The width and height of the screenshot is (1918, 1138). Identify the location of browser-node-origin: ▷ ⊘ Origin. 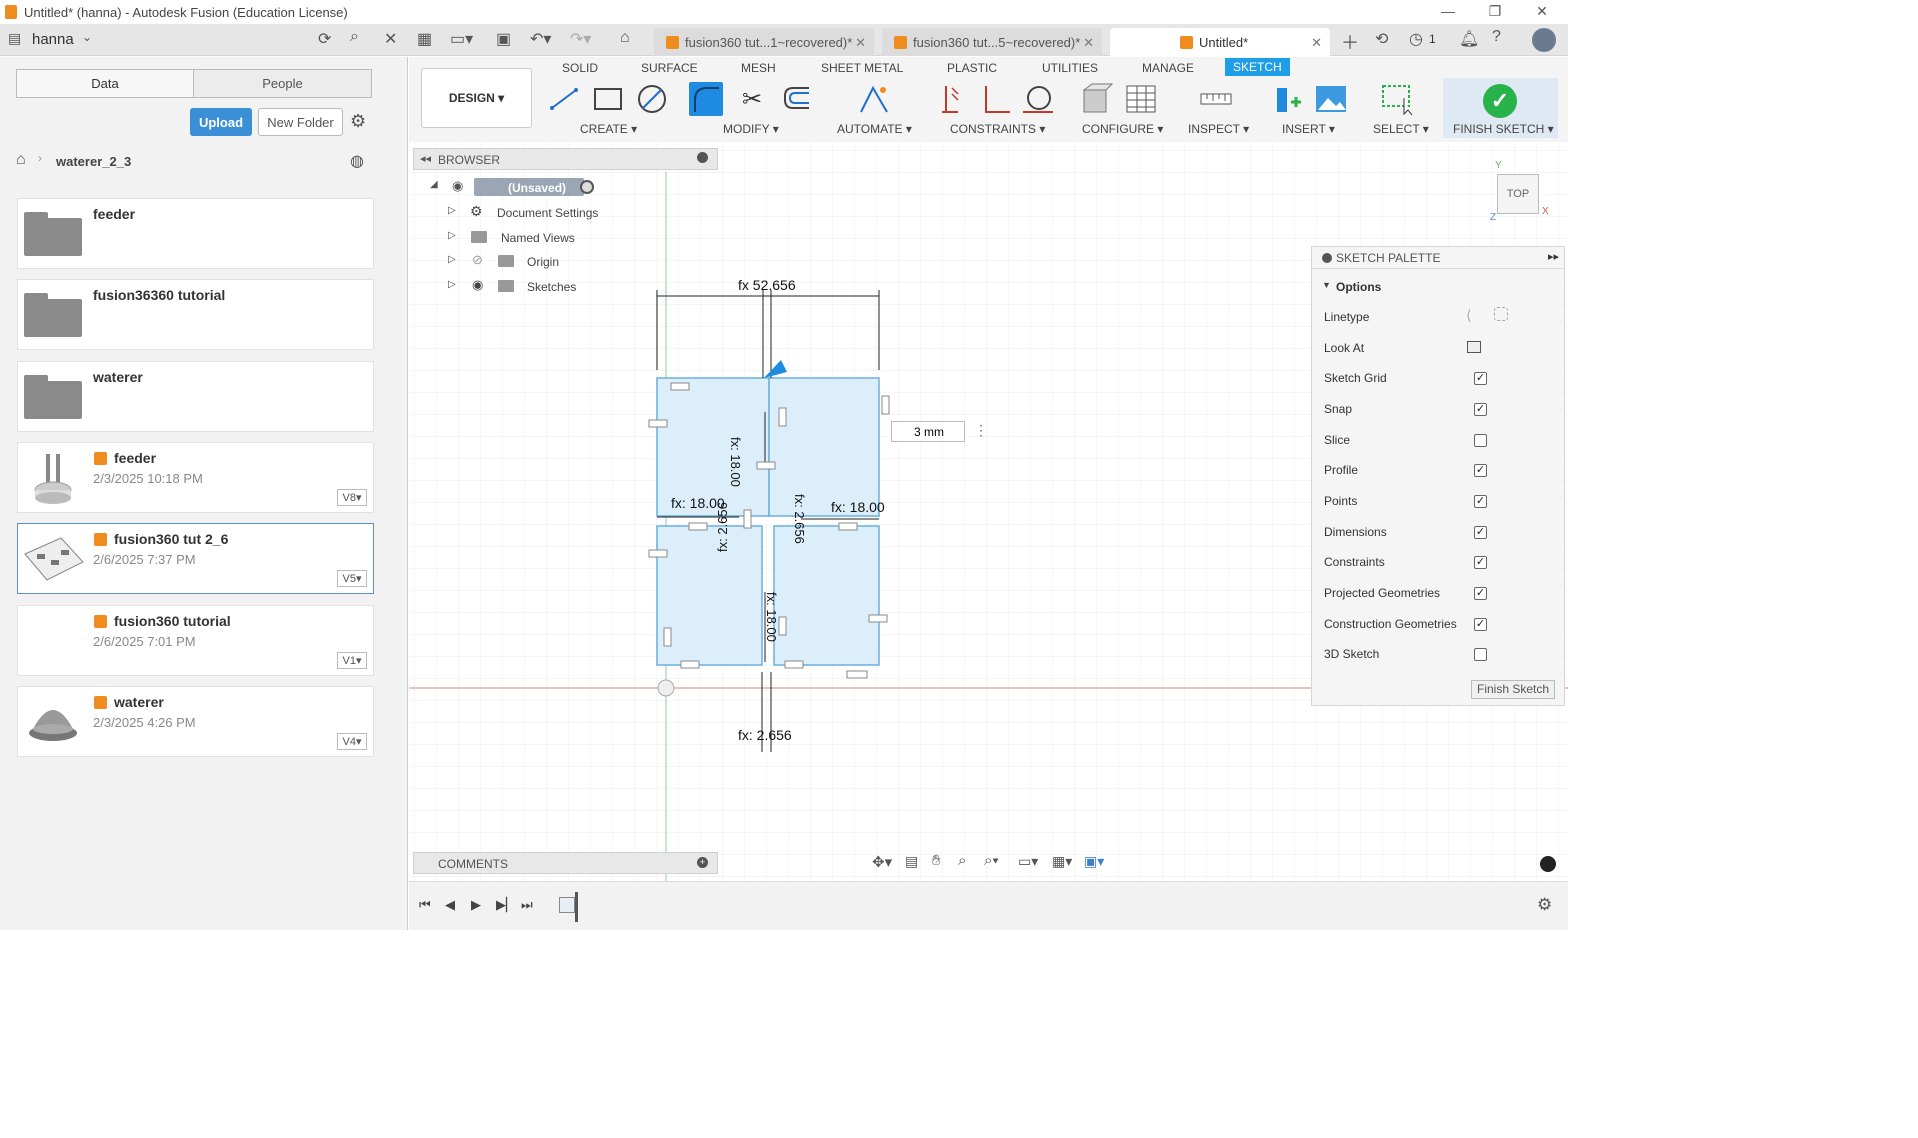
(546, 262).